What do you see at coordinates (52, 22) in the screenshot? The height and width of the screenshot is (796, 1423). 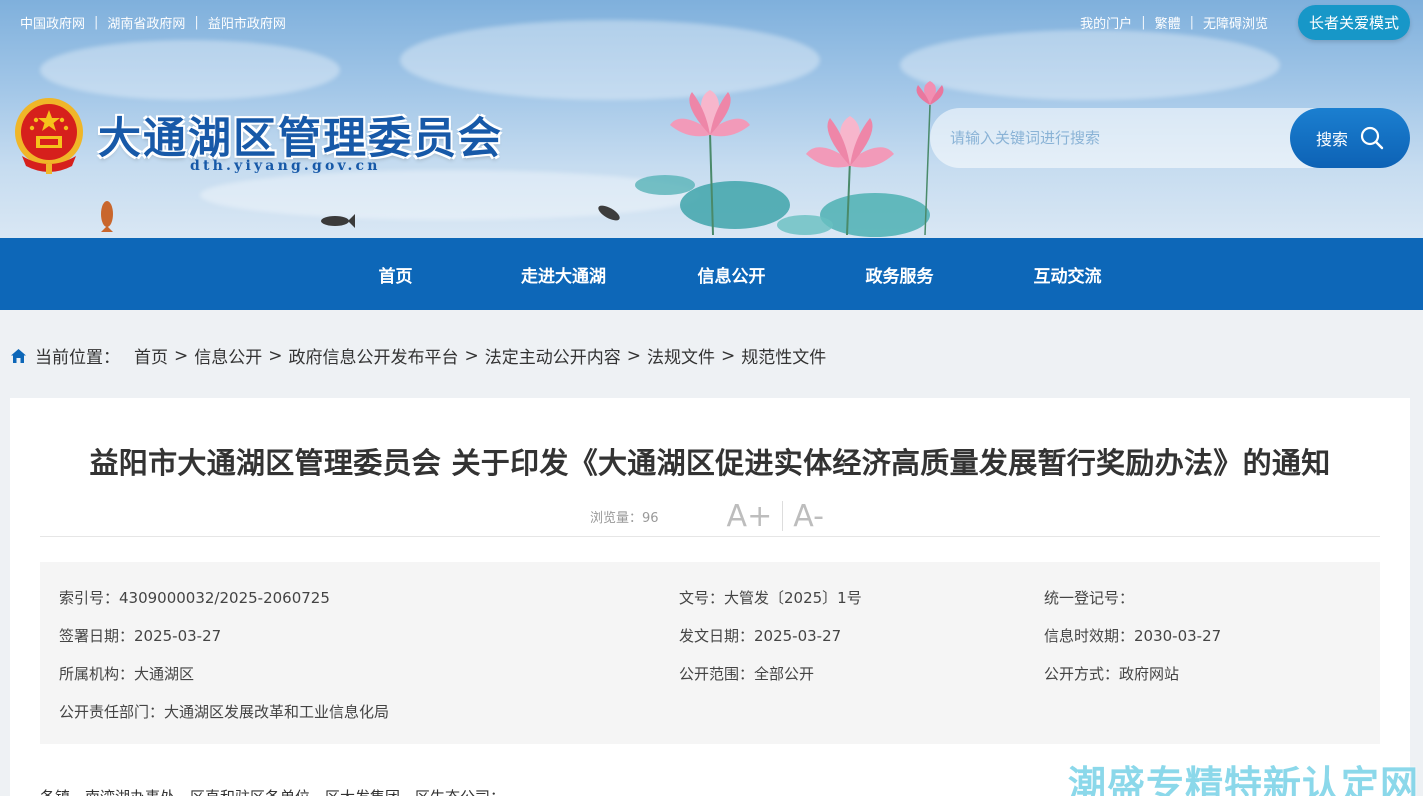 I see `link-gov-cn: 中国政府网` at bounding box center [52, 22].